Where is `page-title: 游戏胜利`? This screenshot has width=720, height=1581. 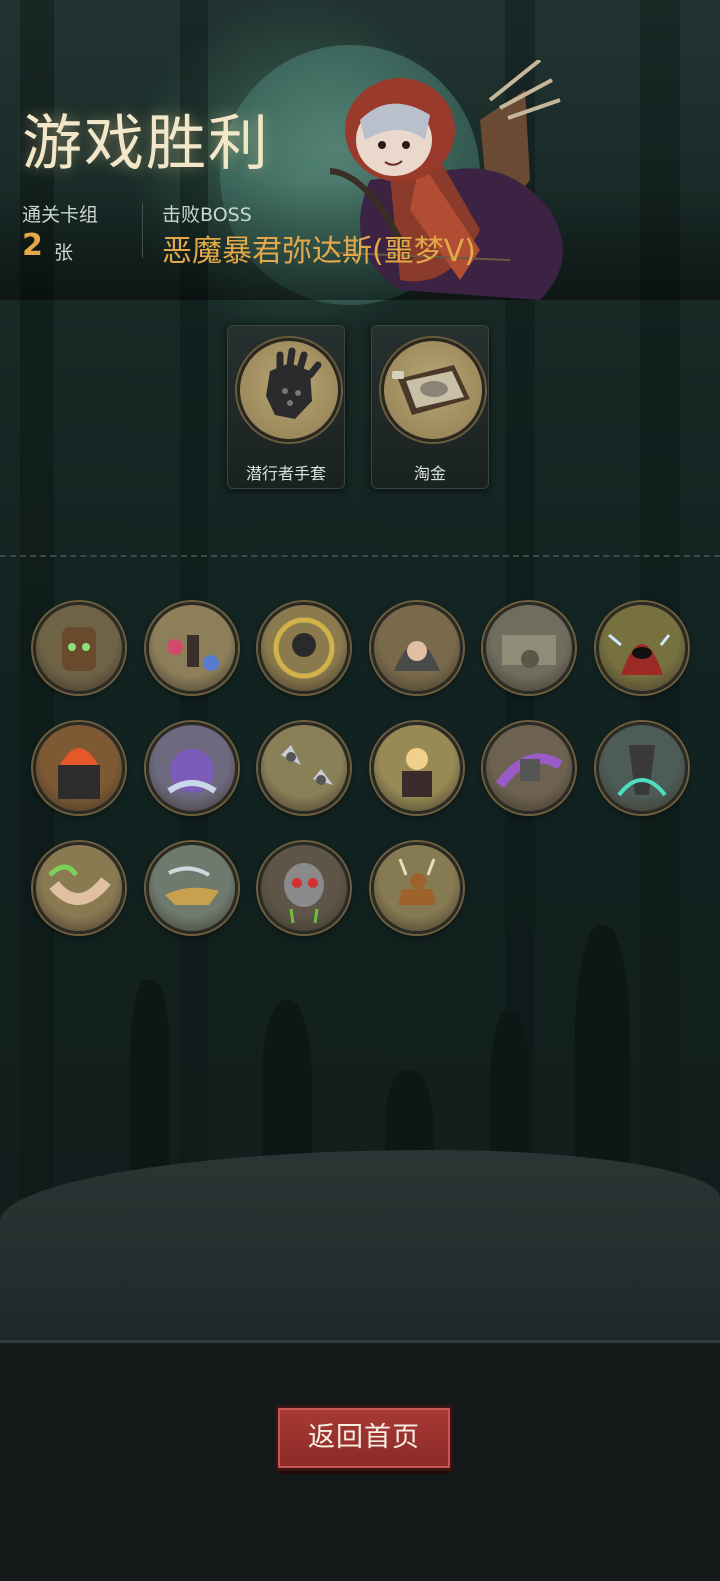
page-title: 游戏胜利 is located at coordinates (146, 144).